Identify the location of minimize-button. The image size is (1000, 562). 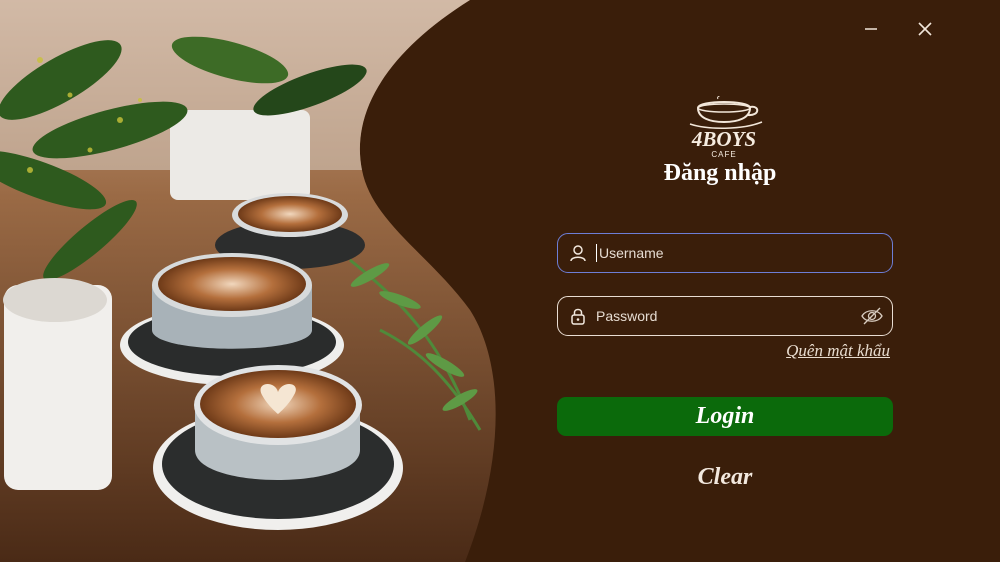
(871, 29).